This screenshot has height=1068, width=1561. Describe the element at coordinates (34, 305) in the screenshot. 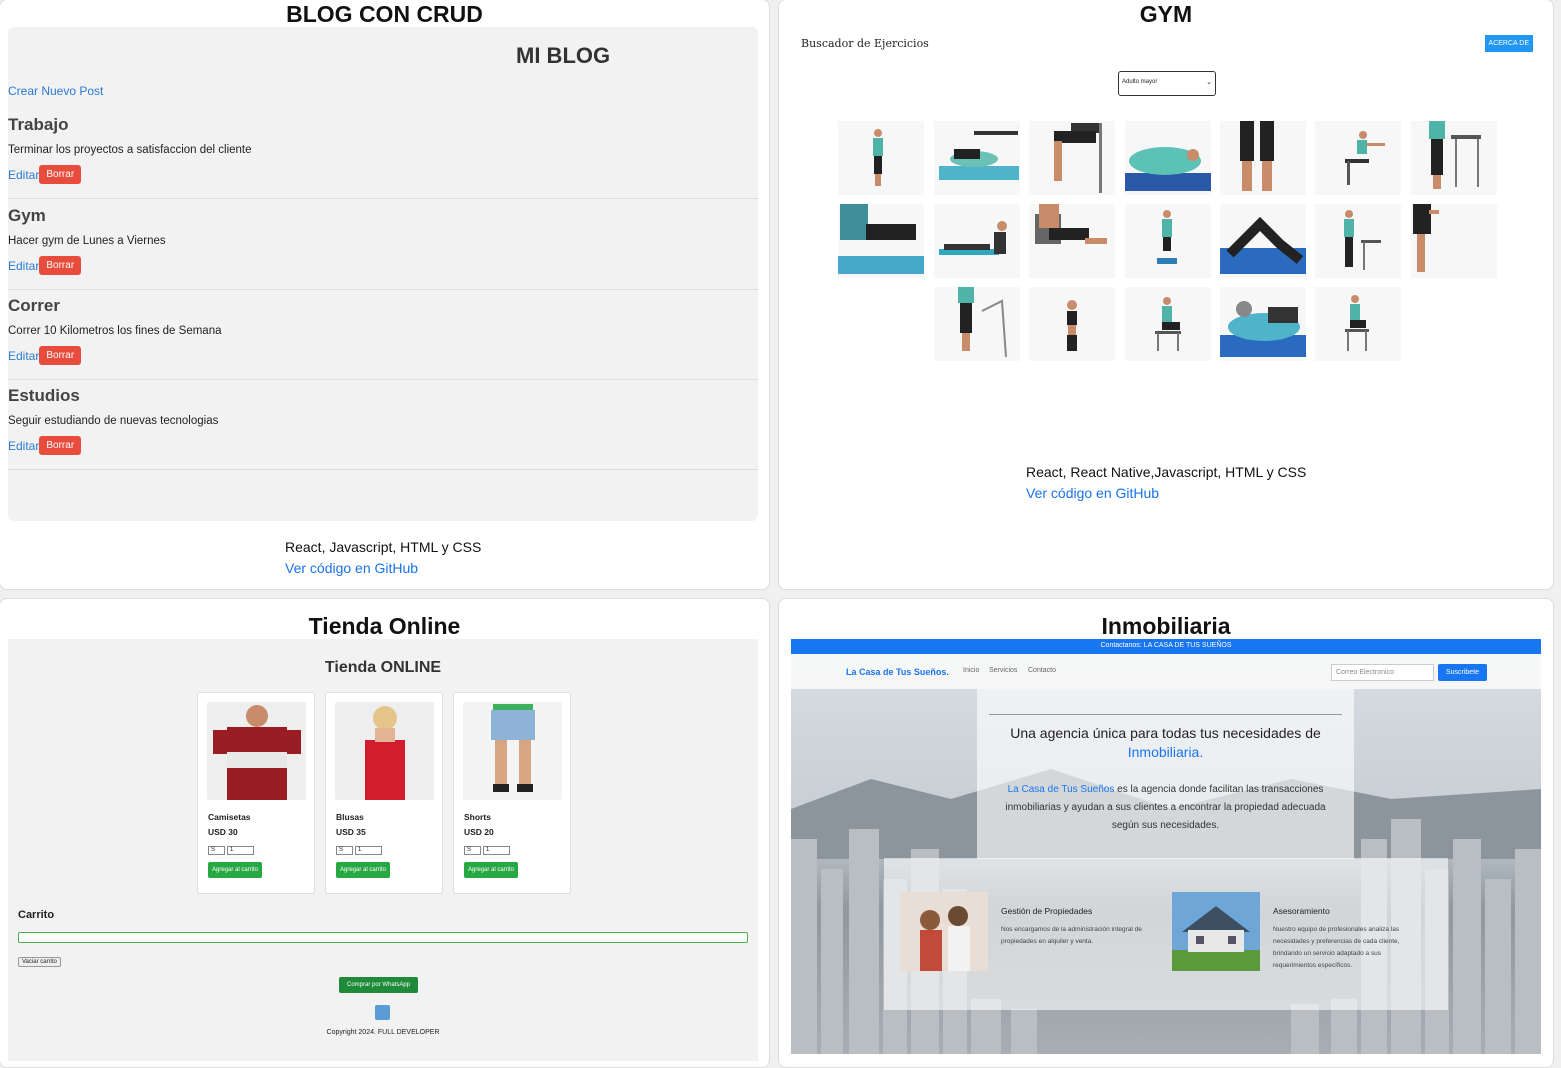

I see `post-title: Correr` at that location.